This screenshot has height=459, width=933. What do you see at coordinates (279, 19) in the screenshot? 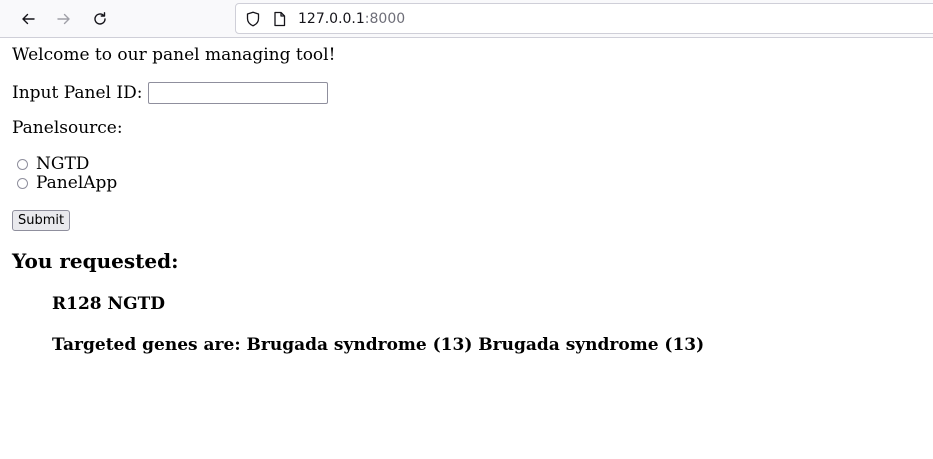
I see `page-icon` at bounding box center [279, 19].